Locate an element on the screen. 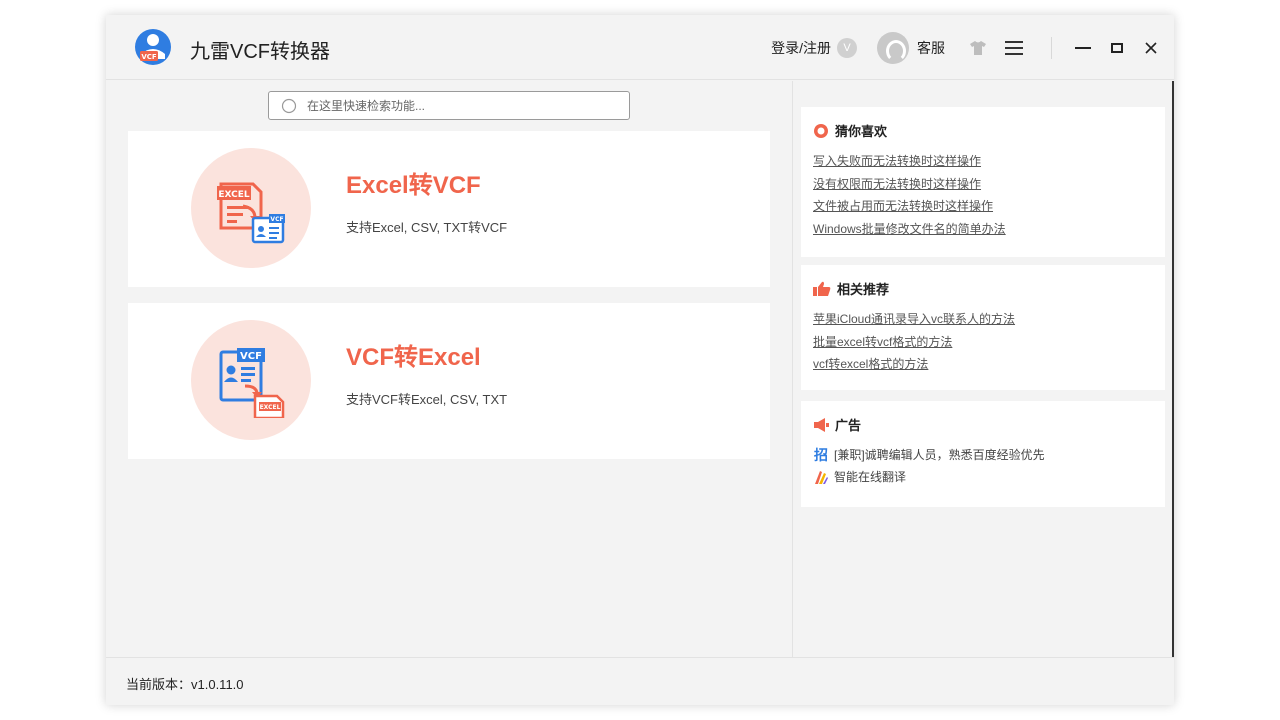 The width and height of the screenshot is (1280, 720). title-bar-divider is located at coordinates (1051, 47).